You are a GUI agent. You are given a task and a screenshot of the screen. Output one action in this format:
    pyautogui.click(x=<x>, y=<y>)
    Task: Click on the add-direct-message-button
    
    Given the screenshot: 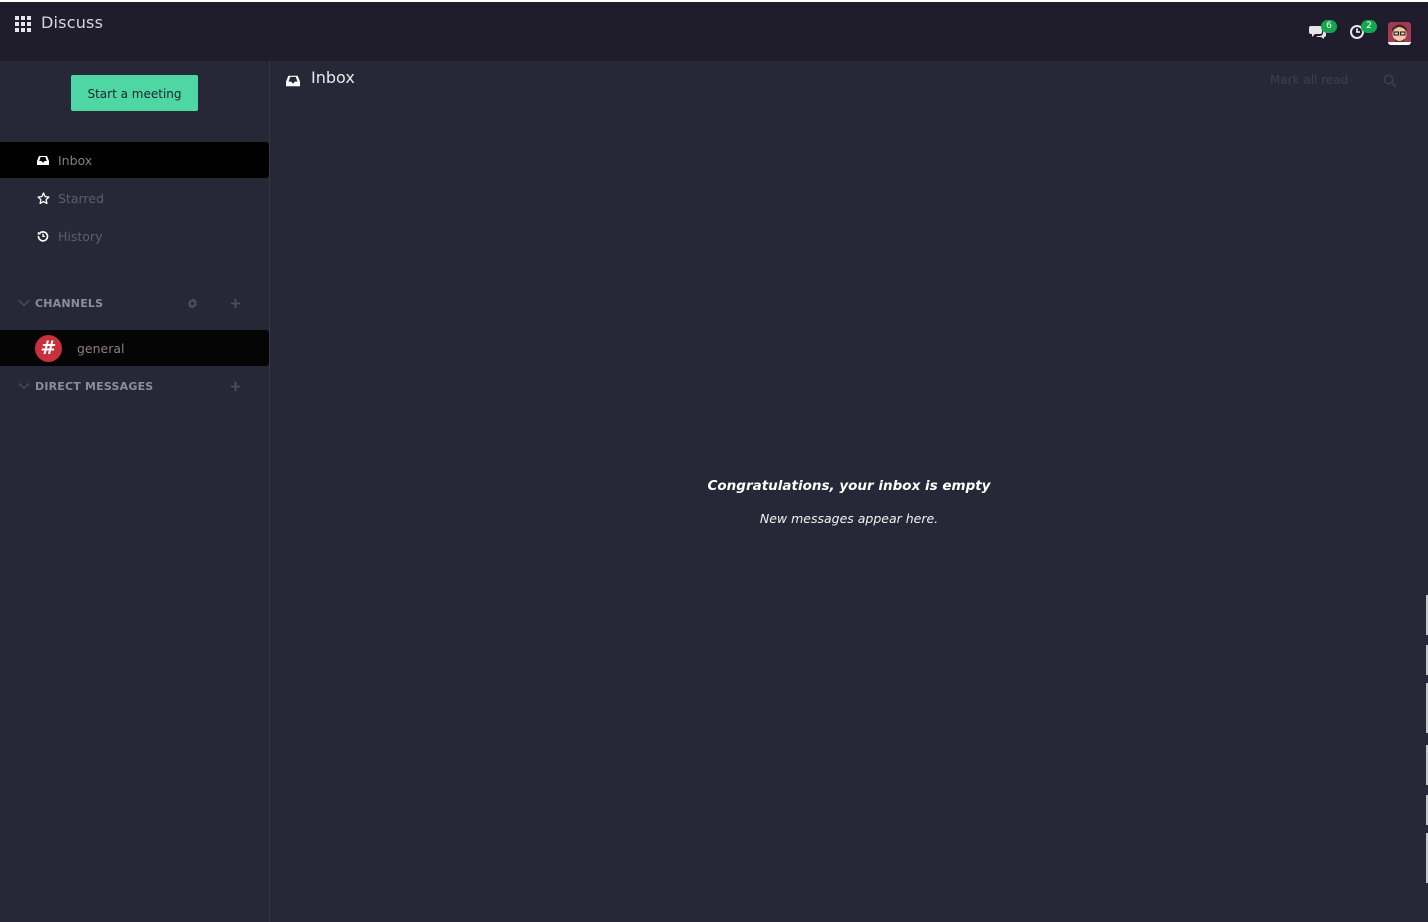 What is the action you would take?
    pyautogui.click(x=235, y=386)
    